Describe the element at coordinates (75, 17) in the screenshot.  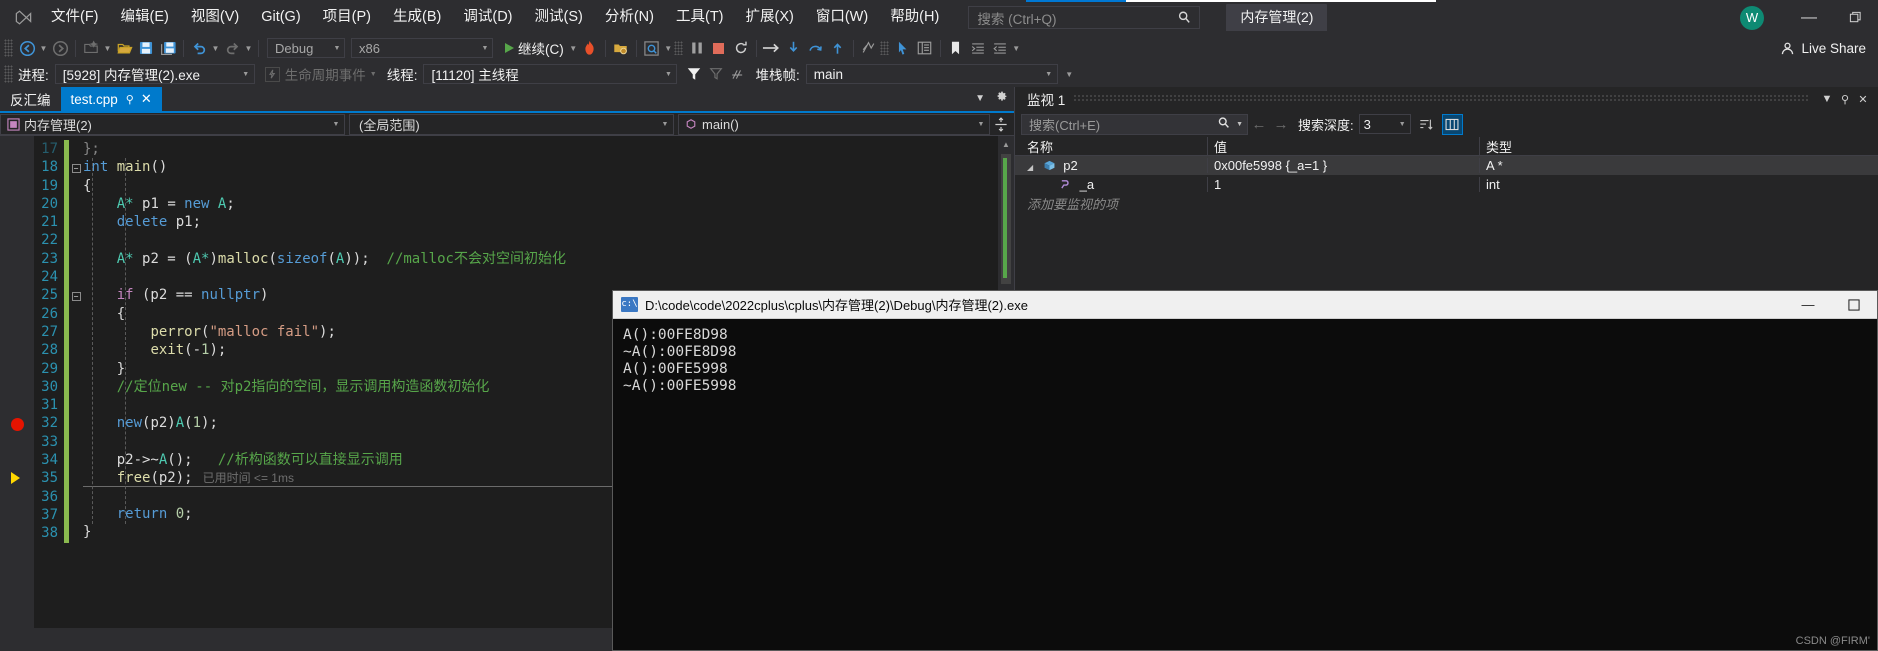
I see `menu-file: 文件(F)` at that location.